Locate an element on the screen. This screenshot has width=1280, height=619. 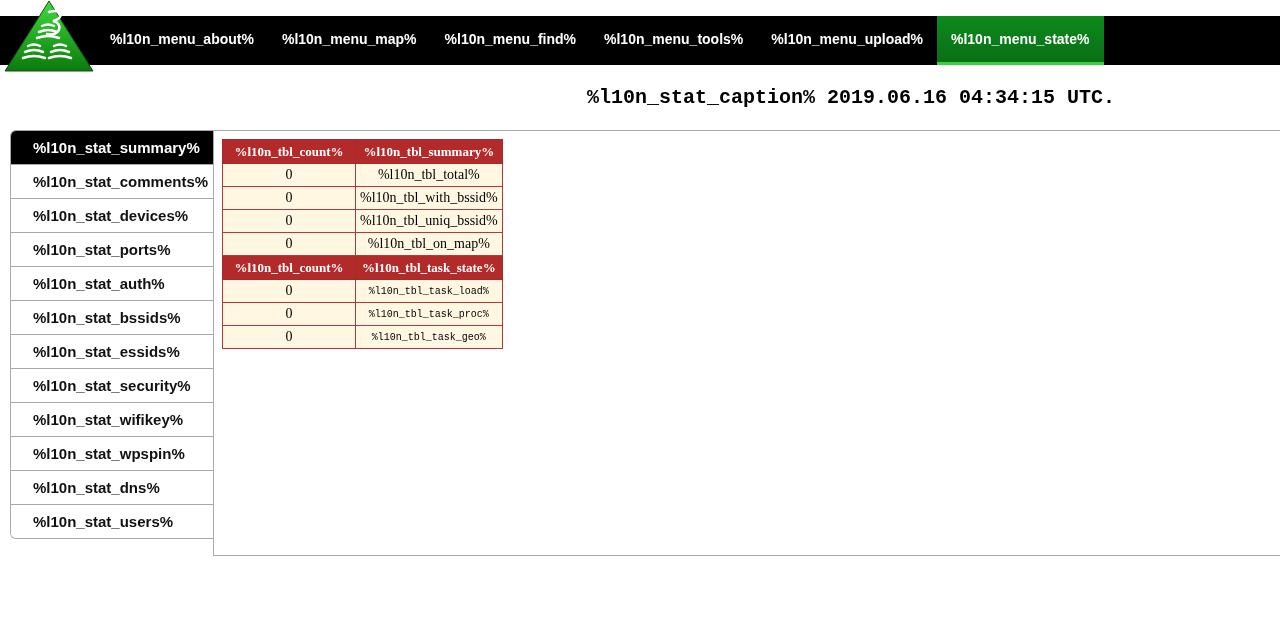
menu-item: %l10n_menu_upload% is located at coordinates (847, 40).